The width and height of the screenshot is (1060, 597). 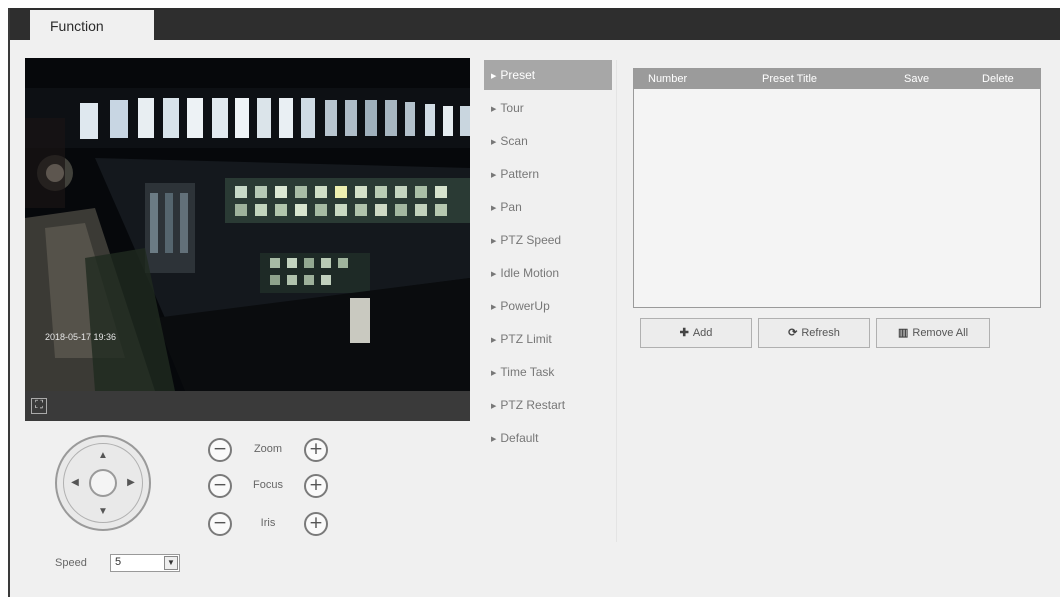 I want to click on menu-item-label: Tour, so click(x=512, y=108).